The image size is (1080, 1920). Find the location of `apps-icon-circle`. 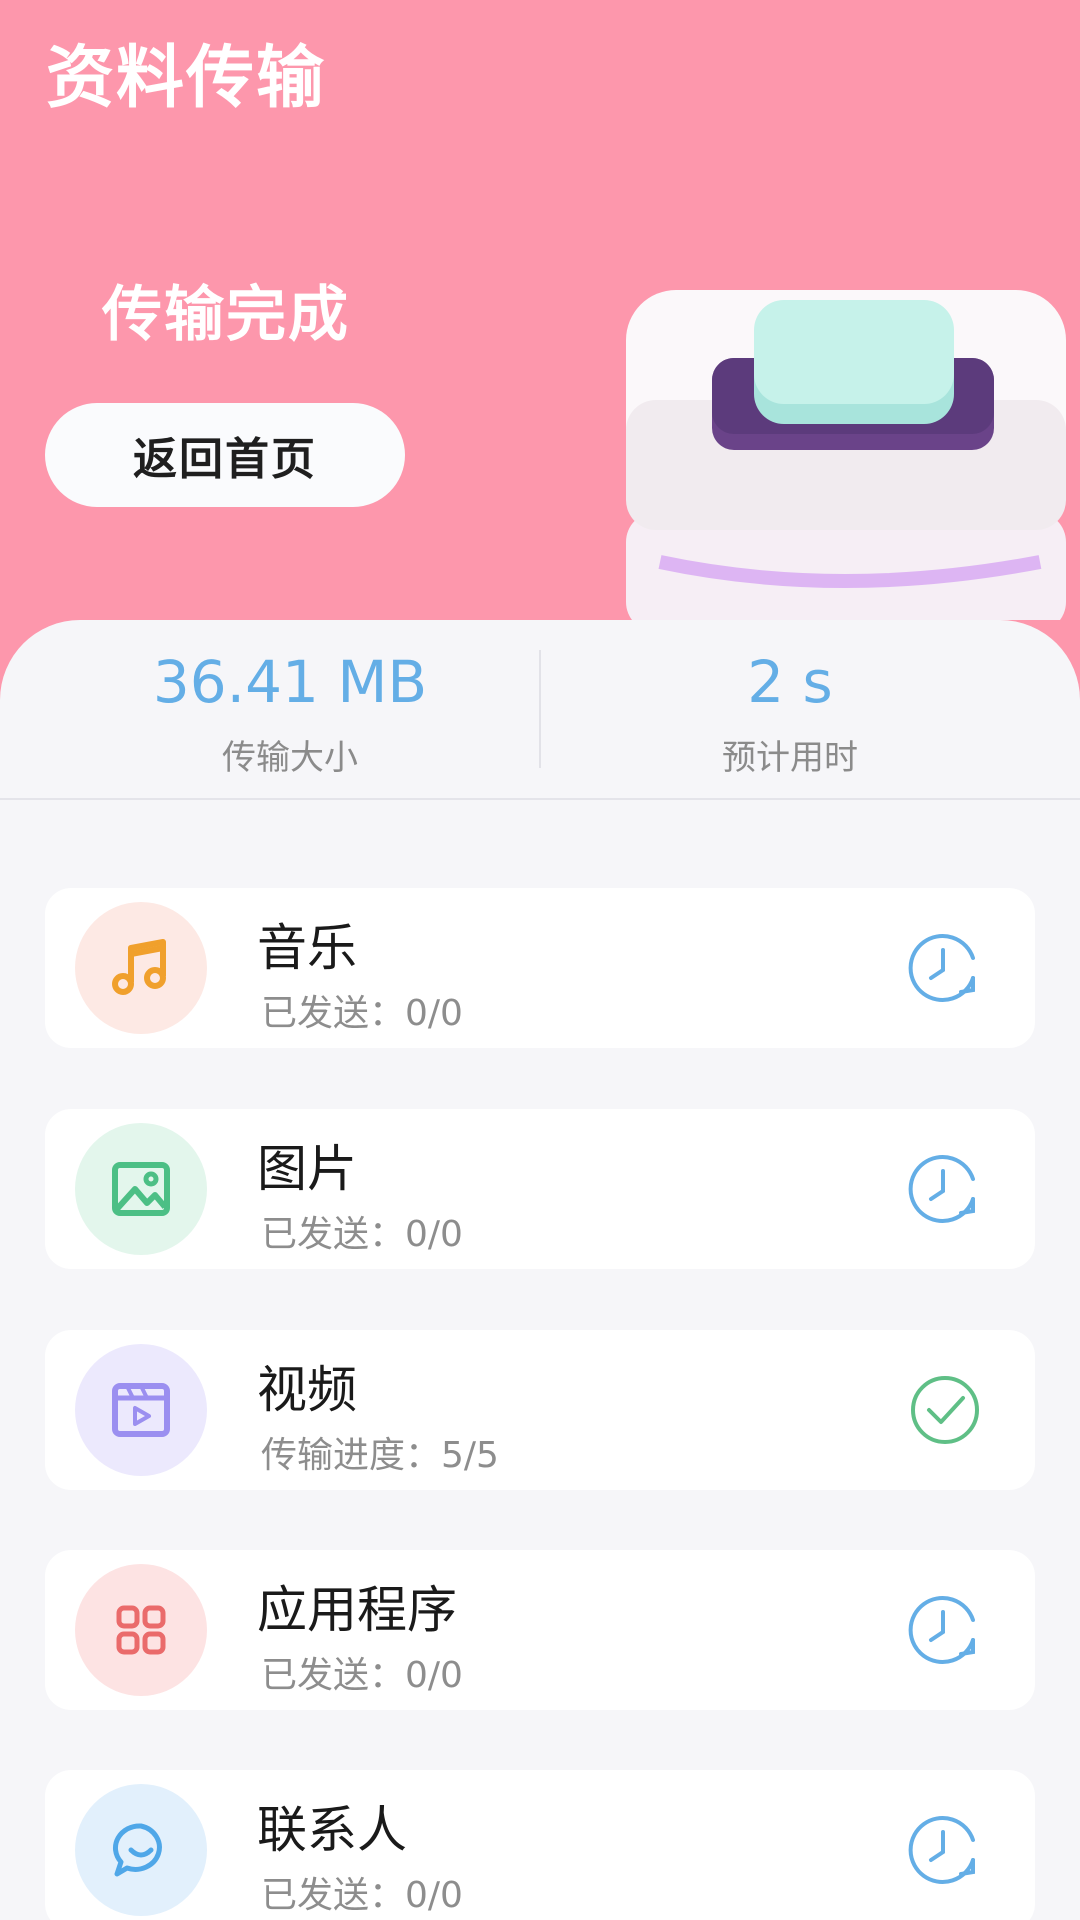

apps-icon-circle is located at coordinates (141, 1630).